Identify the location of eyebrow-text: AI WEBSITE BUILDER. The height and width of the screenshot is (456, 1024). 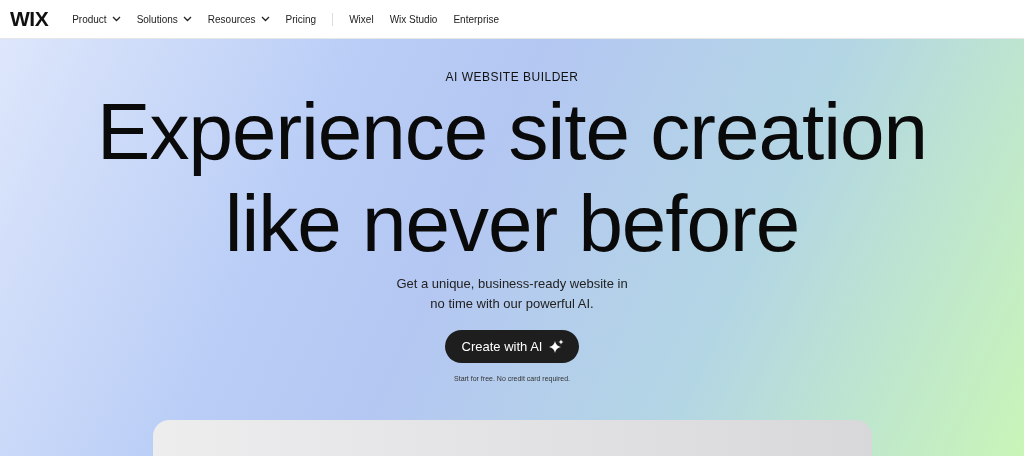
(512, 77).